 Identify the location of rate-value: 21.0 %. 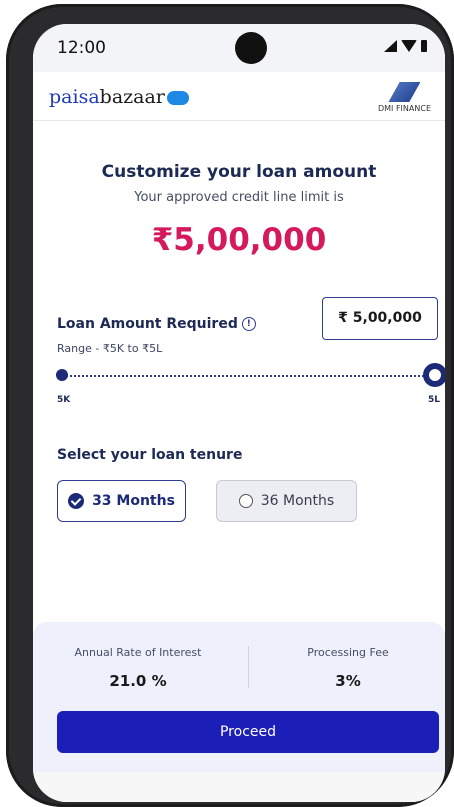
(138, 681).